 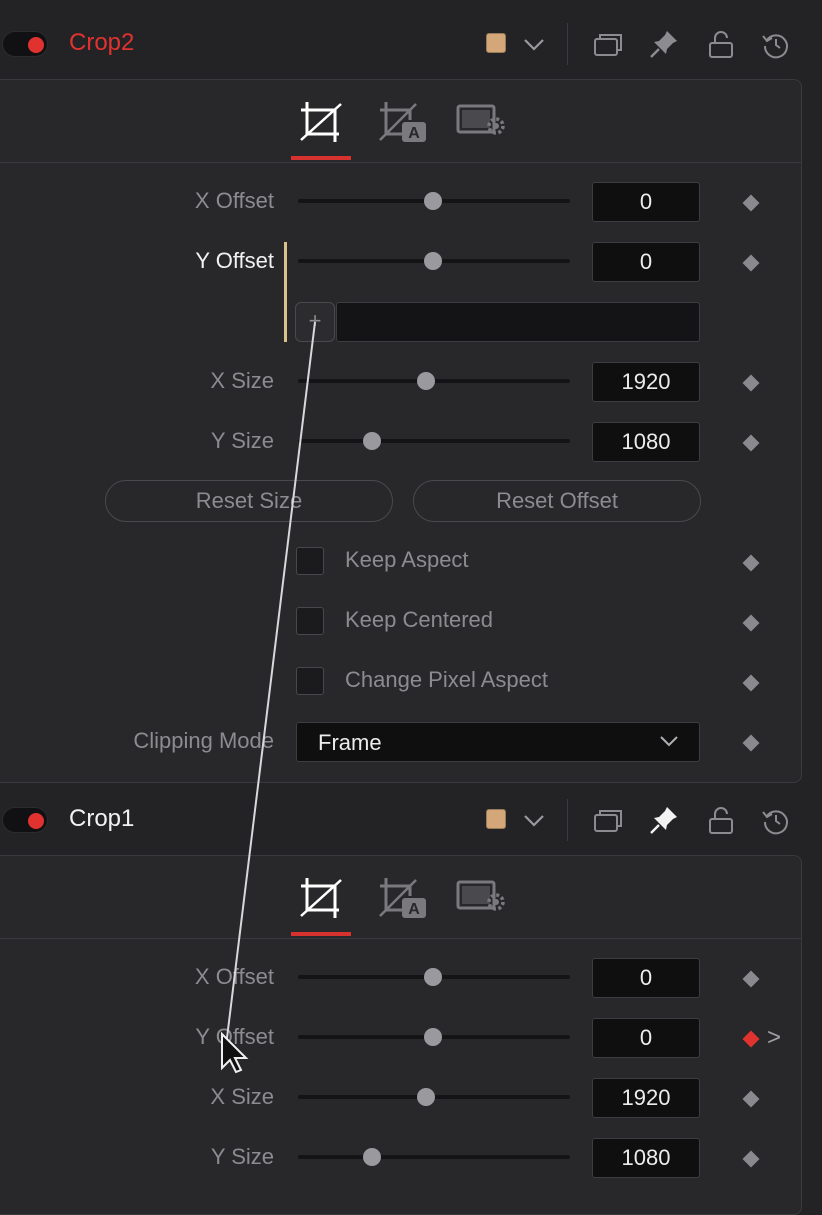 I want to click on y-offset-slider-knob, so click(x=433, y=261).